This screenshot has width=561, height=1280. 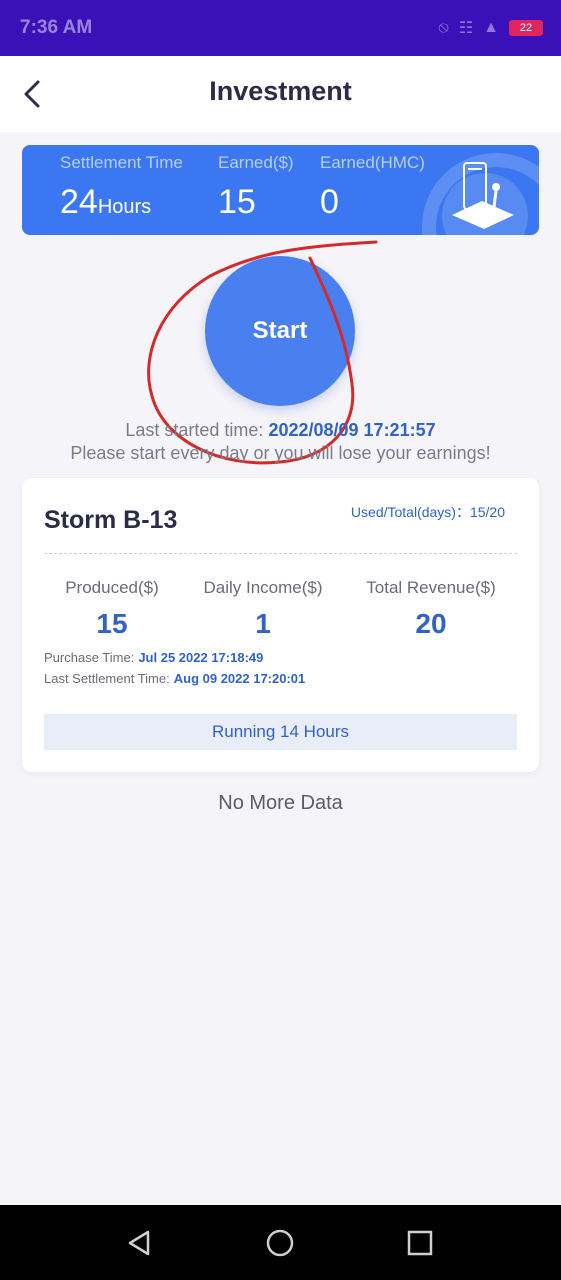 I want to click on last-settlement-label: Last Settlement Time:, so click(x=107, y=678).